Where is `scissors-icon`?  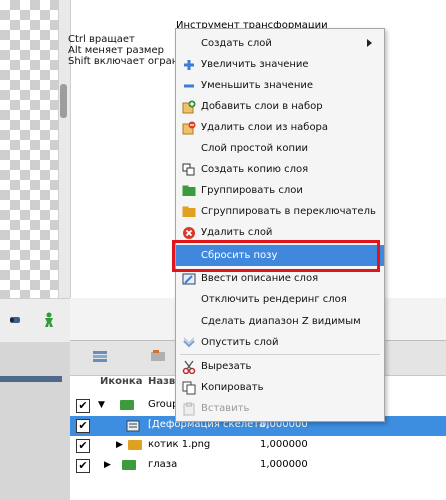 scissors-icon is located at coordinates (189, 367).